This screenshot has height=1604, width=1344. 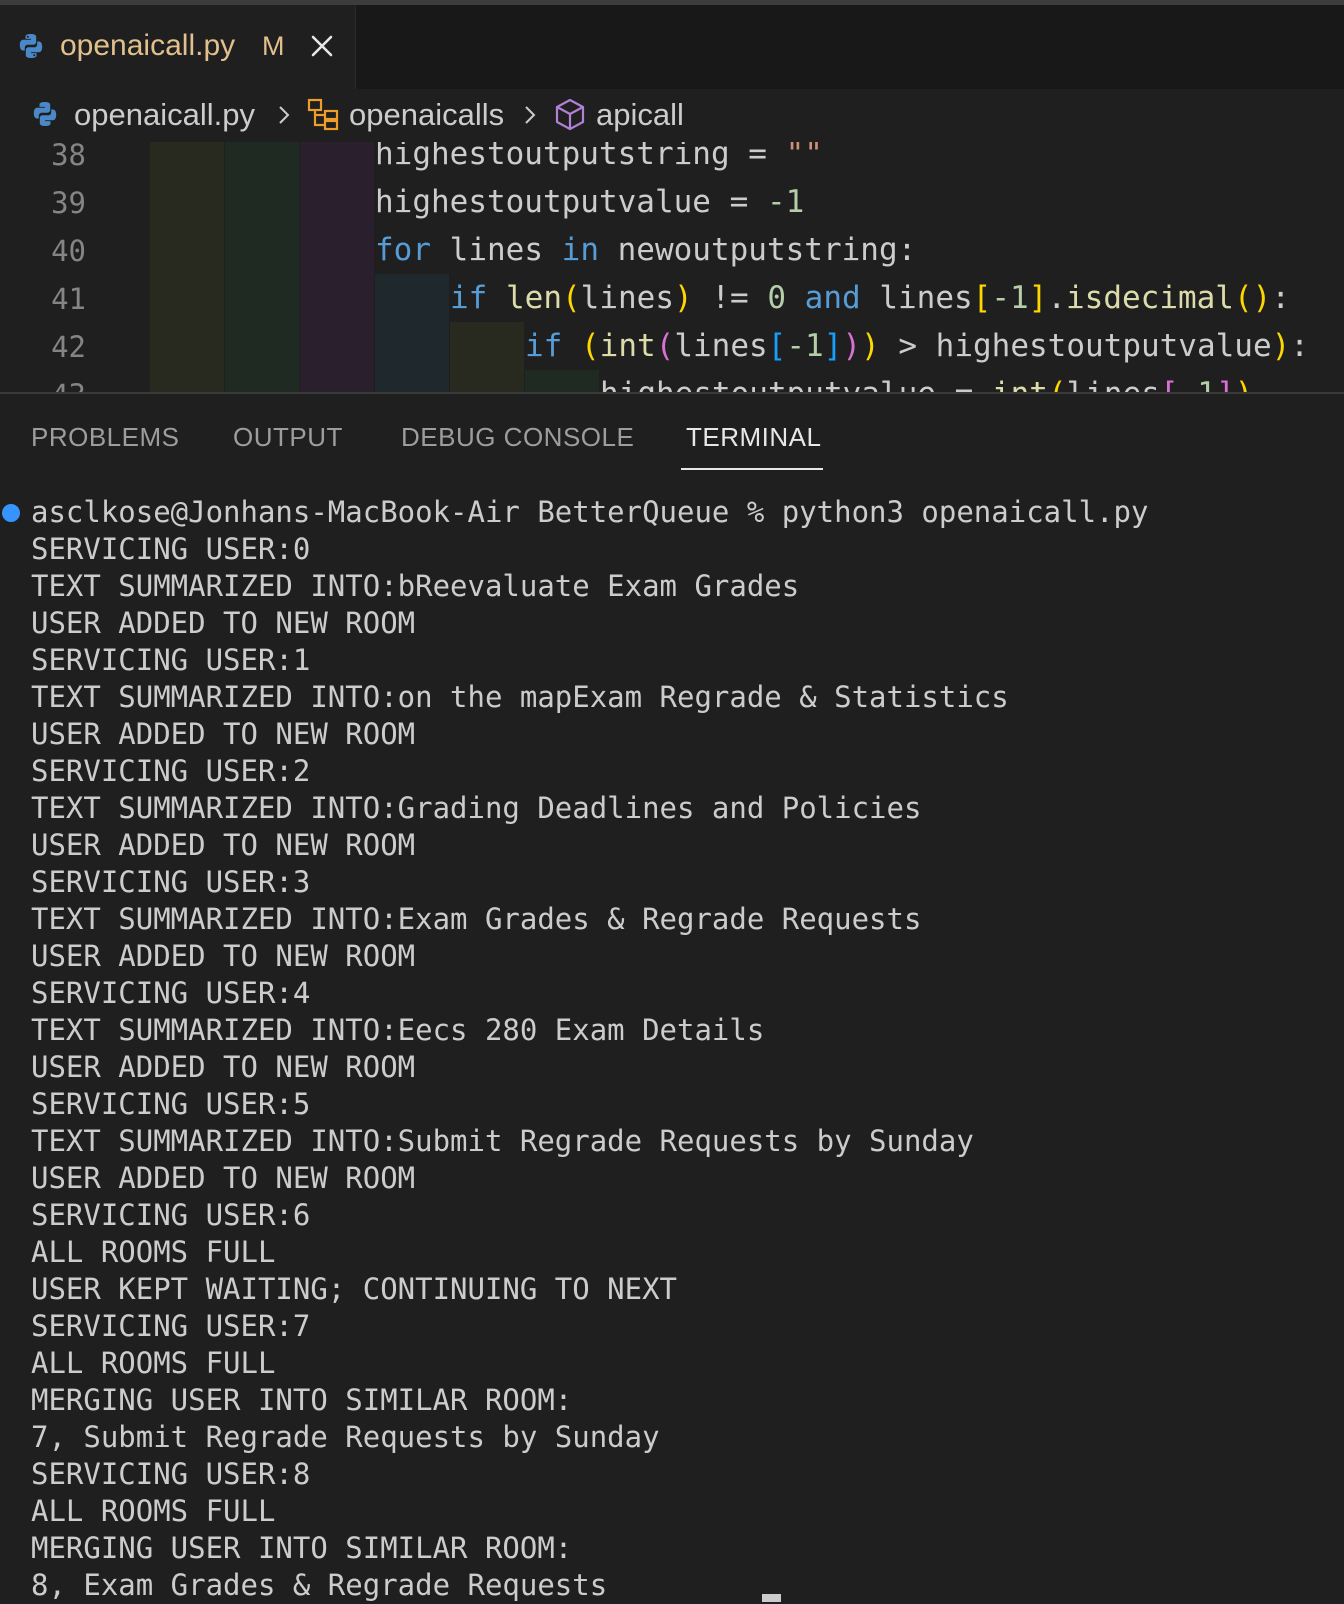 I want to click on code-line: highestoutputvalue = int(lines[-1]), so click(x=926, y=384).